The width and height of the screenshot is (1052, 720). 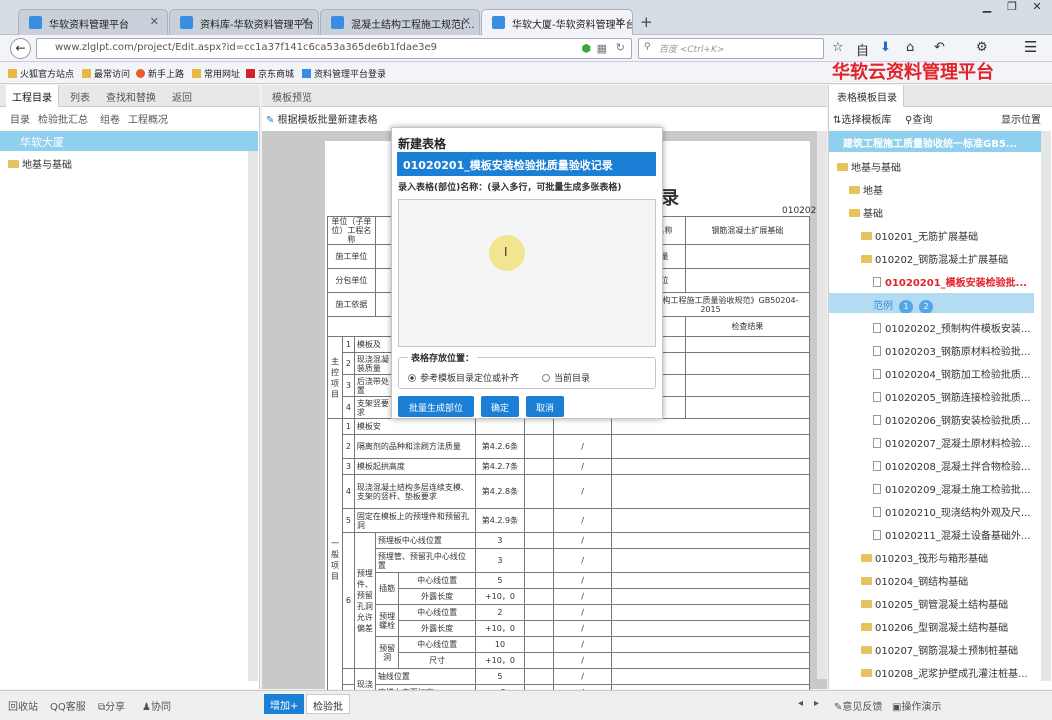 I want to click on tab-list: 列表, so click(x=80, y=96).